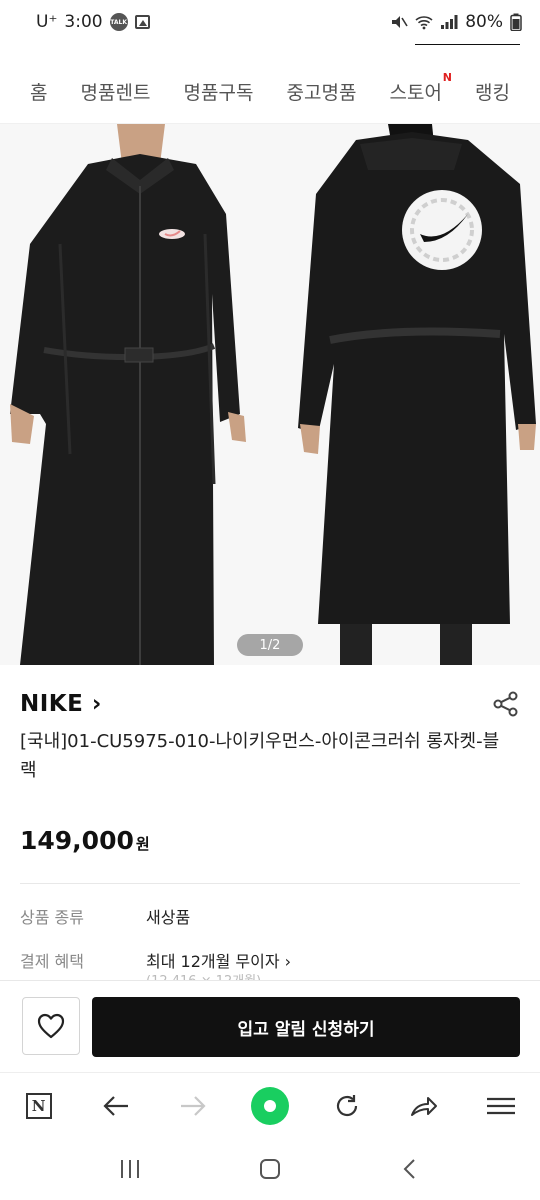  I want to click on tab-home: 홈, so click(38, 91).